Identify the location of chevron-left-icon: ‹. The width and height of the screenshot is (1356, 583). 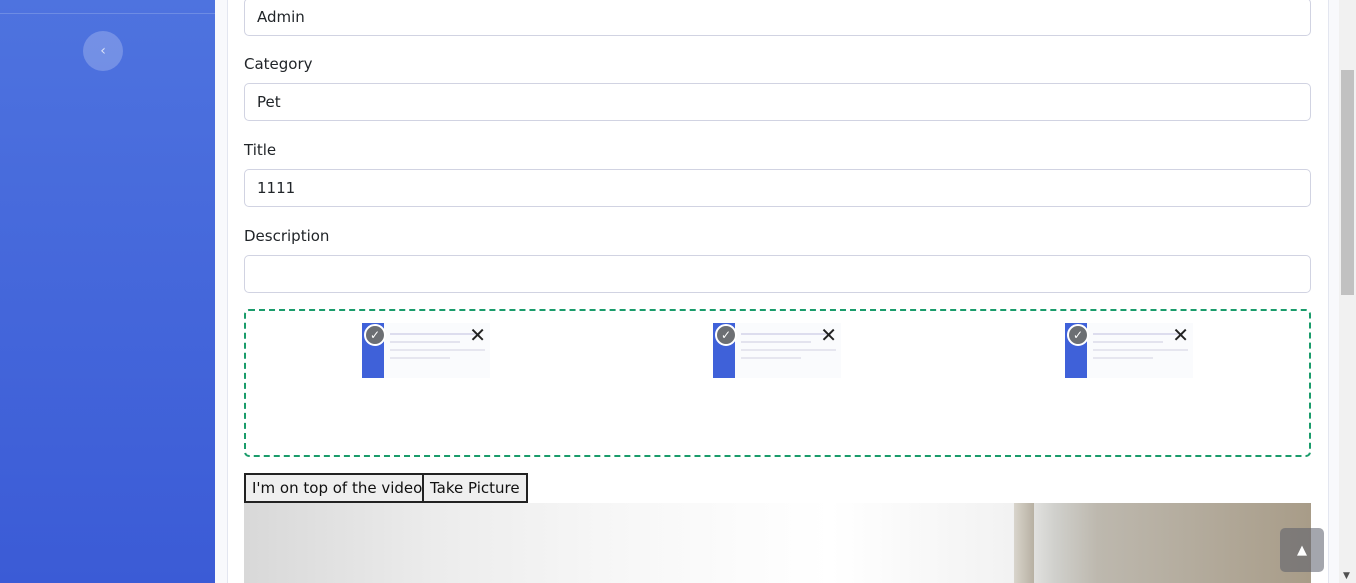
(103, 51).